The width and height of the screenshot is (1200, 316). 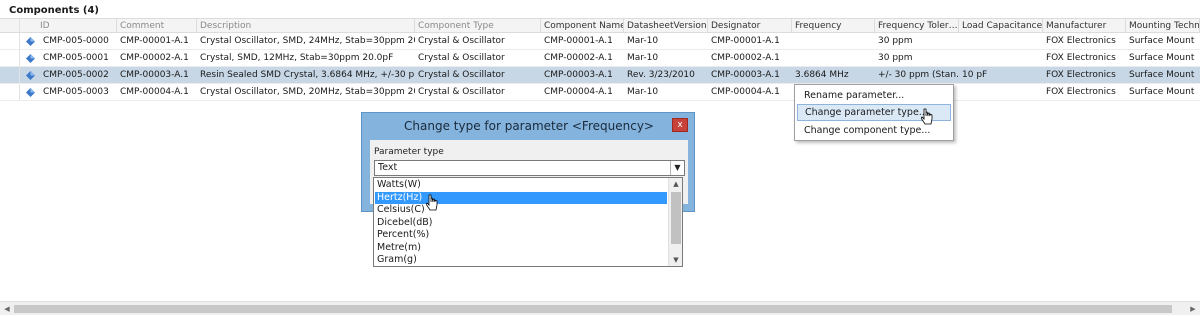 I want to click on horizontal-scroll-thumb, so click(x=593, y=309).